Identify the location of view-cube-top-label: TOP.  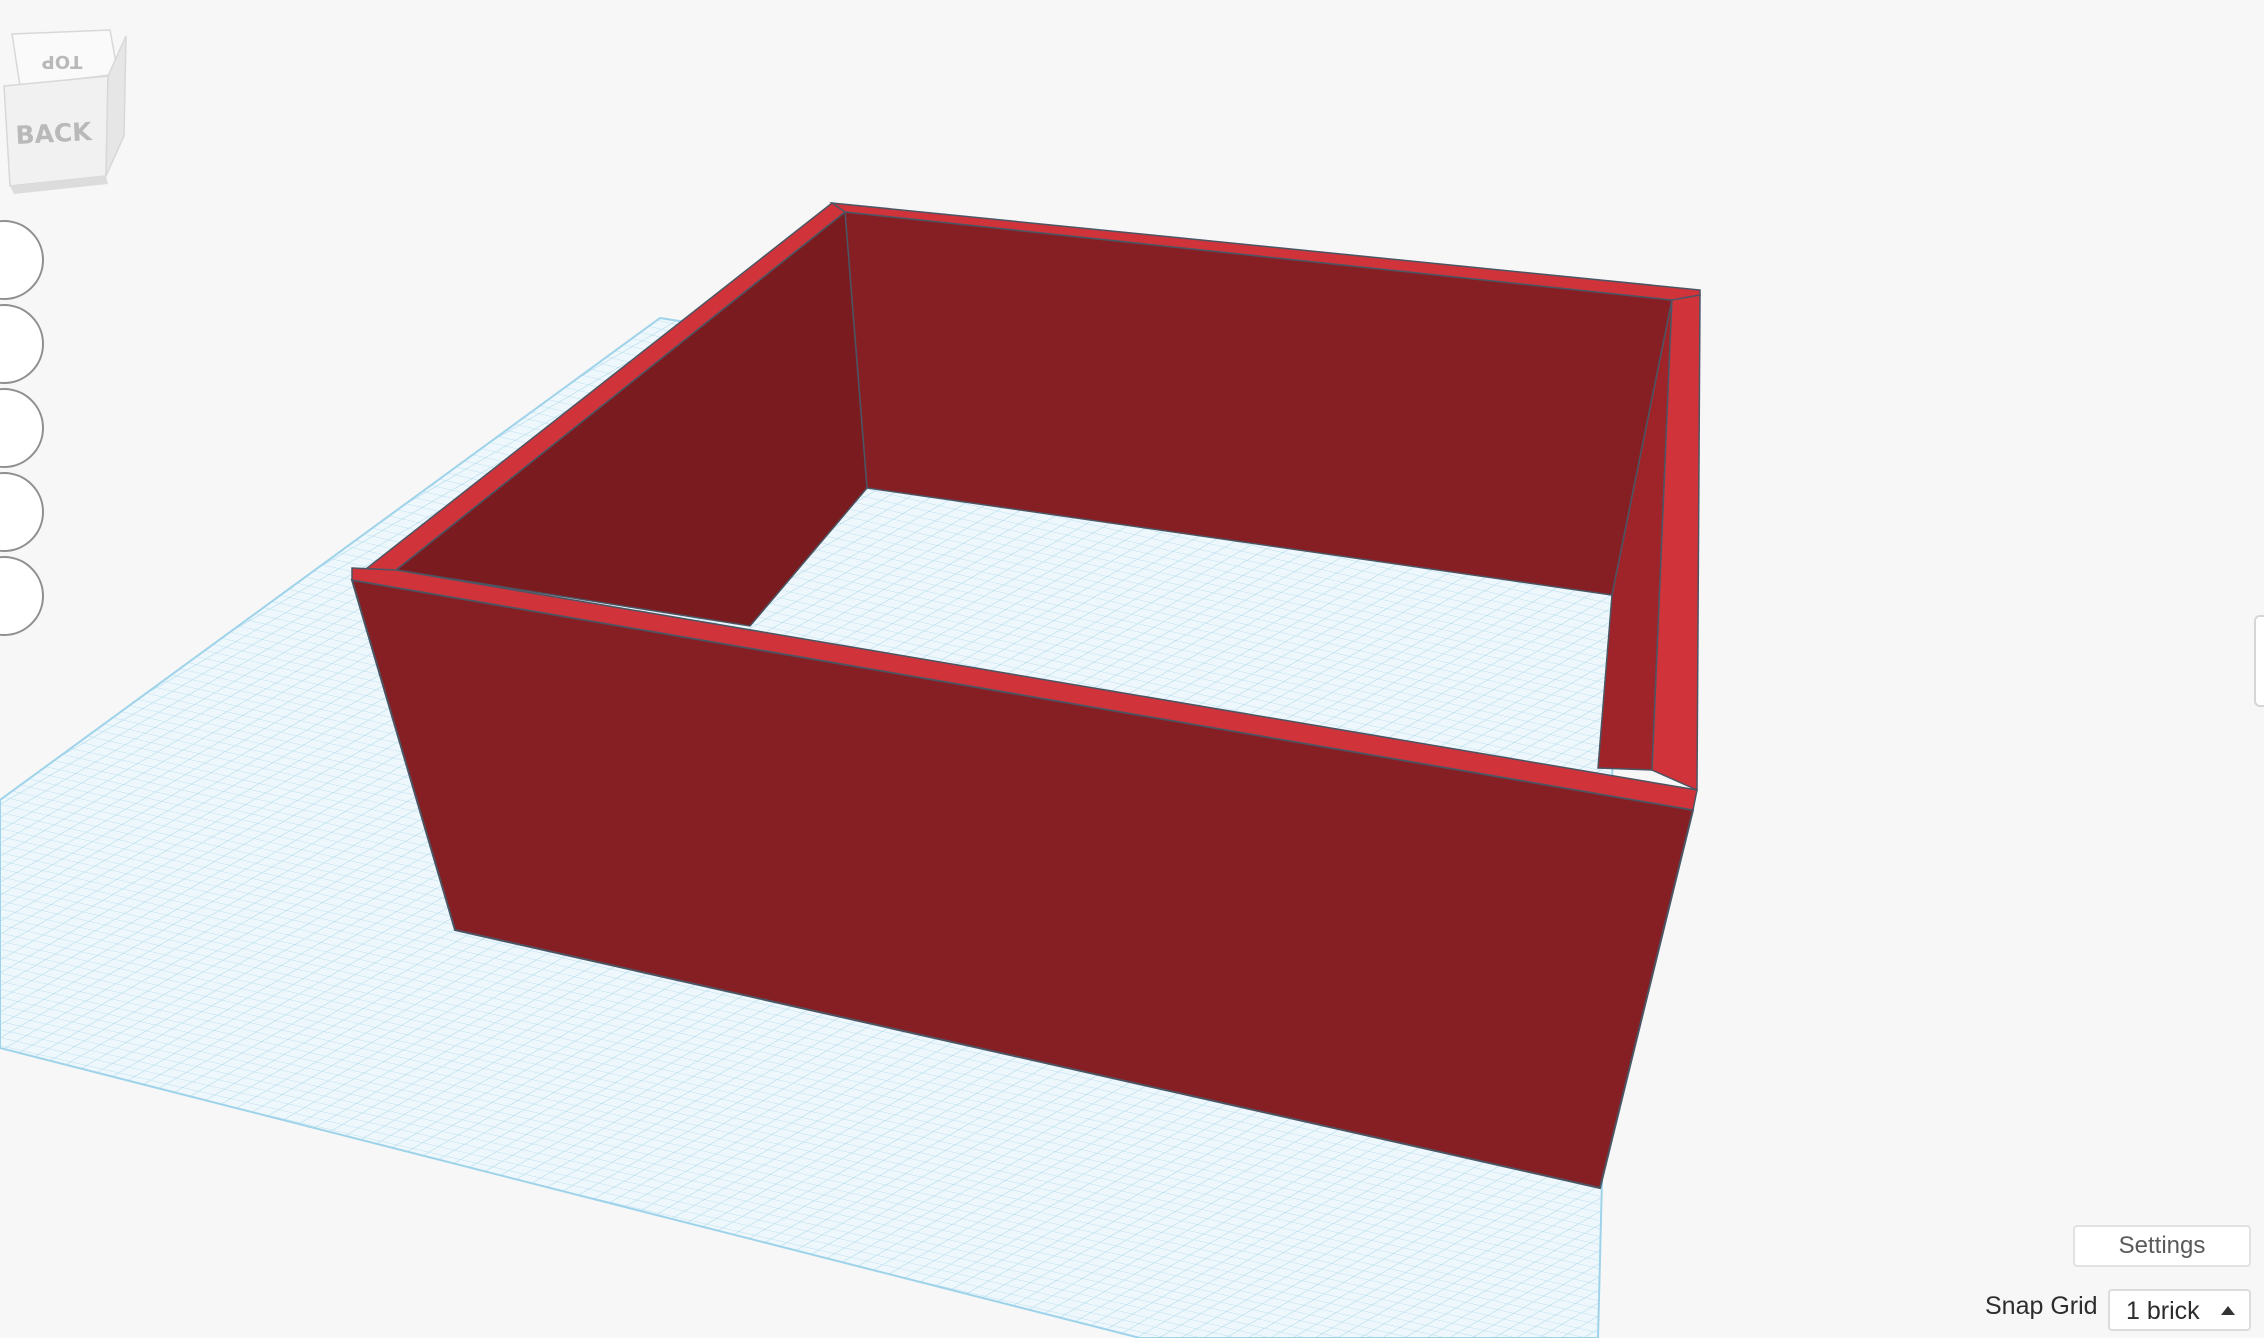
(62, 61).